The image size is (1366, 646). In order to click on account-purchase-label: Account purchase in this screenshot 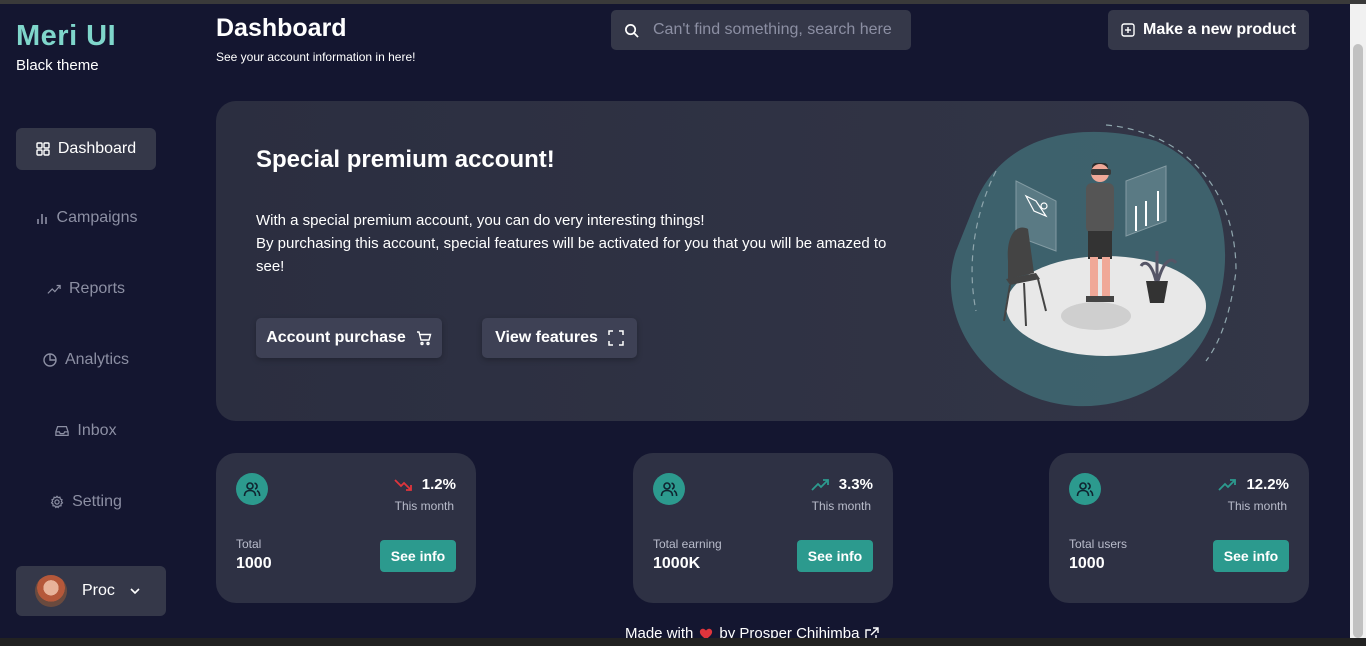, I will do `click(336, 337)`.